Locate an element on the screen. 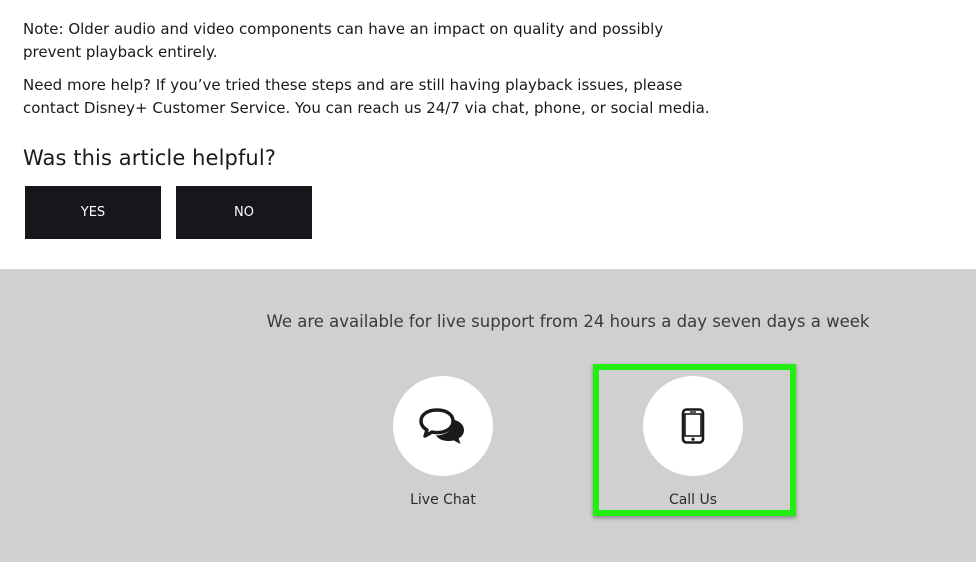 Image resolution: width=976 pixels, height=562 pixels. live-chat-circle is located at coordinates (443, 426).